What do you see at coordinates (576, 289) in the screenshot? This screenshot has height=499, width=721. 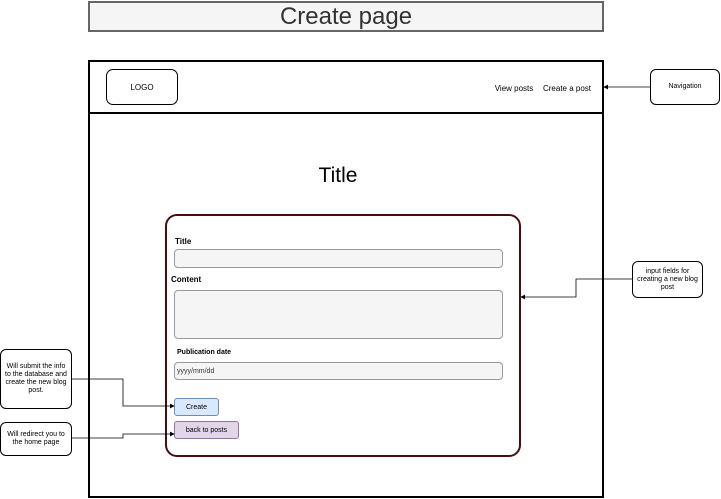 I see `input-fields-connector` at bounding box center [576, 289].